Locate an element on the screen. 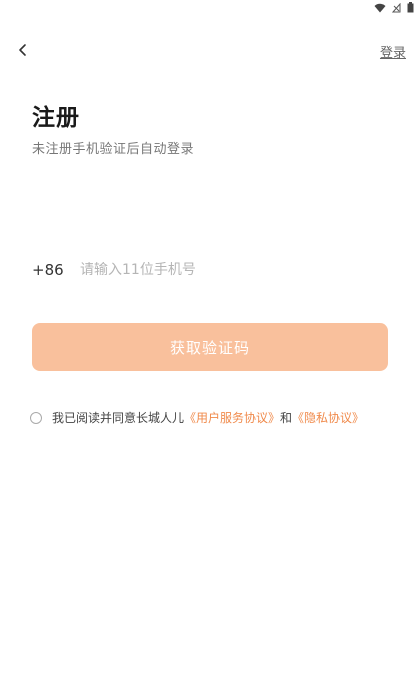 The image size is (420, 700). agreement-conjunction: 和 is located at coordinates (286, 418).